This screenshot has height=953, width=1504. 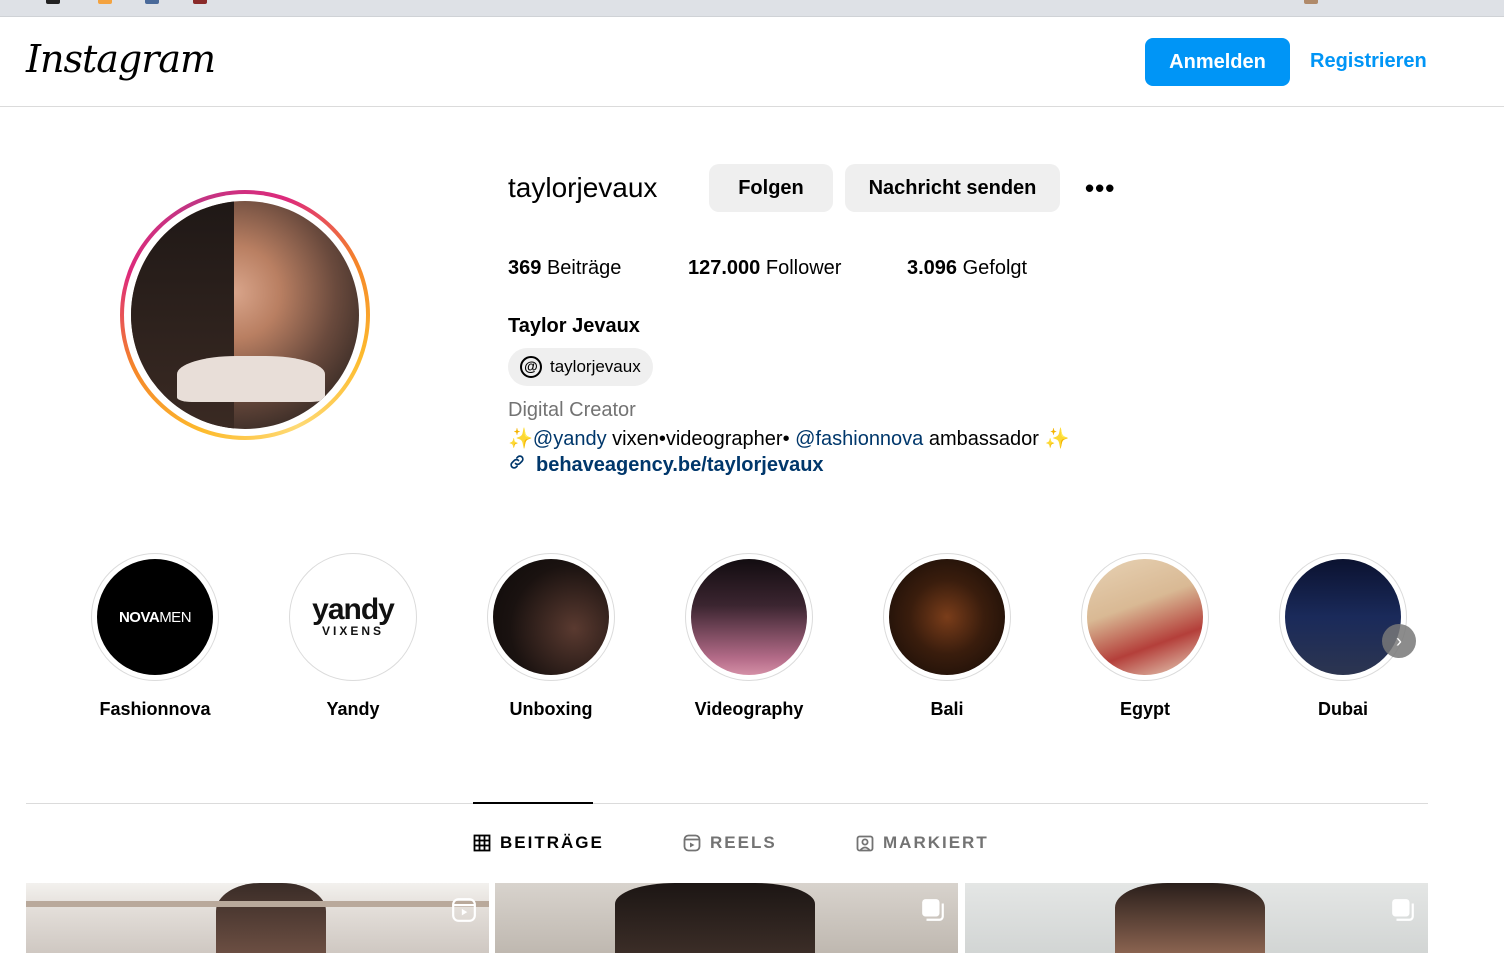 What do you see at coordinates (572, 410) in the screenshot?
I see `profile-category: Digital Creator` at bounding box center [572, 410].